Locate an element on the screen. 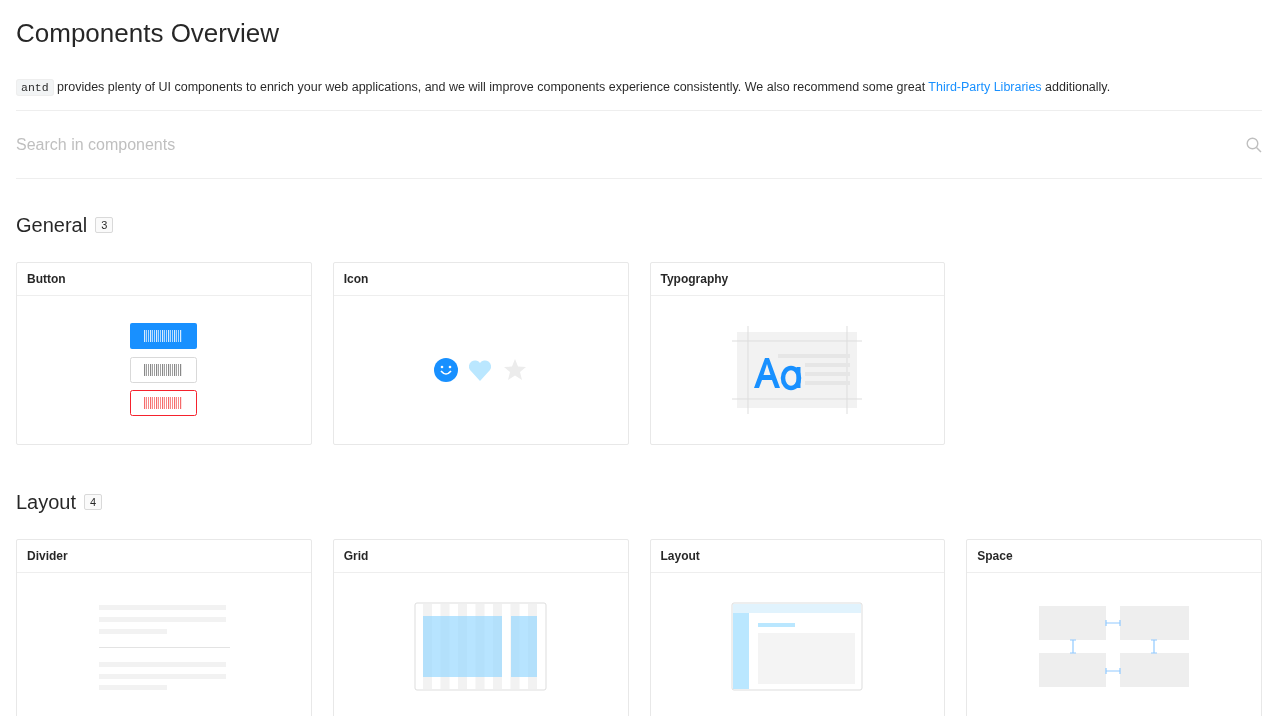 The height and width of the screenshot is (716, 1280). component-card: Typography is located at coordinates (797, 353).